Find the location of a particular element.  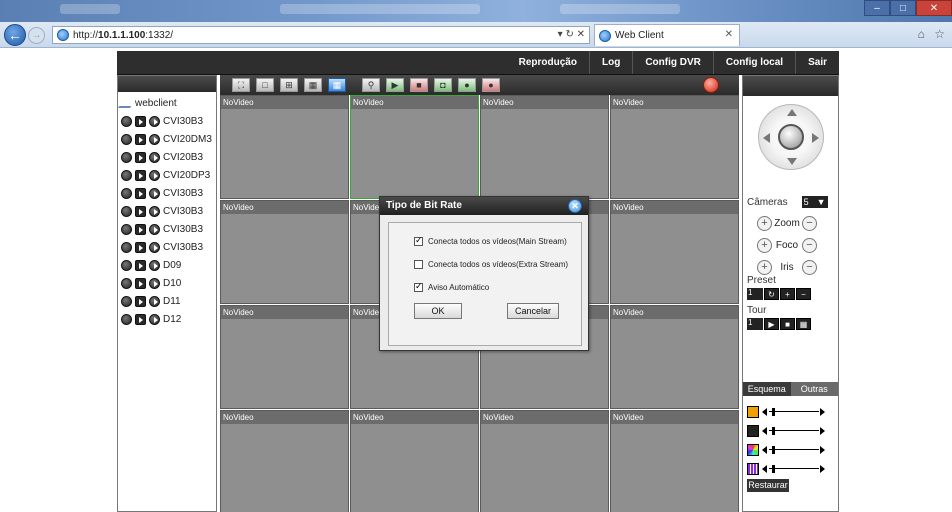

pan-up-icon is located at coordinates (792, 112).